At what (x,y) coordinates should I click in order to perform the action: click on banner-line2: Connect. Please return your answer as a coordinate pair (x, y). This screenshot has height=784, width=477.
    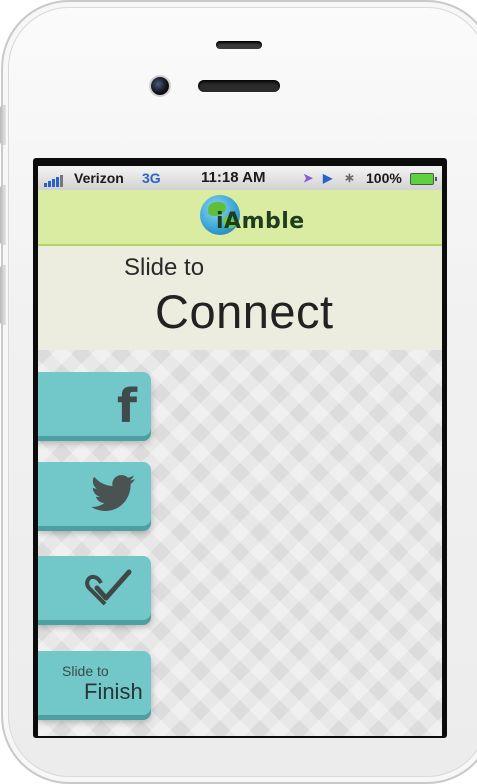
    Looking at the image, I should click on (244, 311).